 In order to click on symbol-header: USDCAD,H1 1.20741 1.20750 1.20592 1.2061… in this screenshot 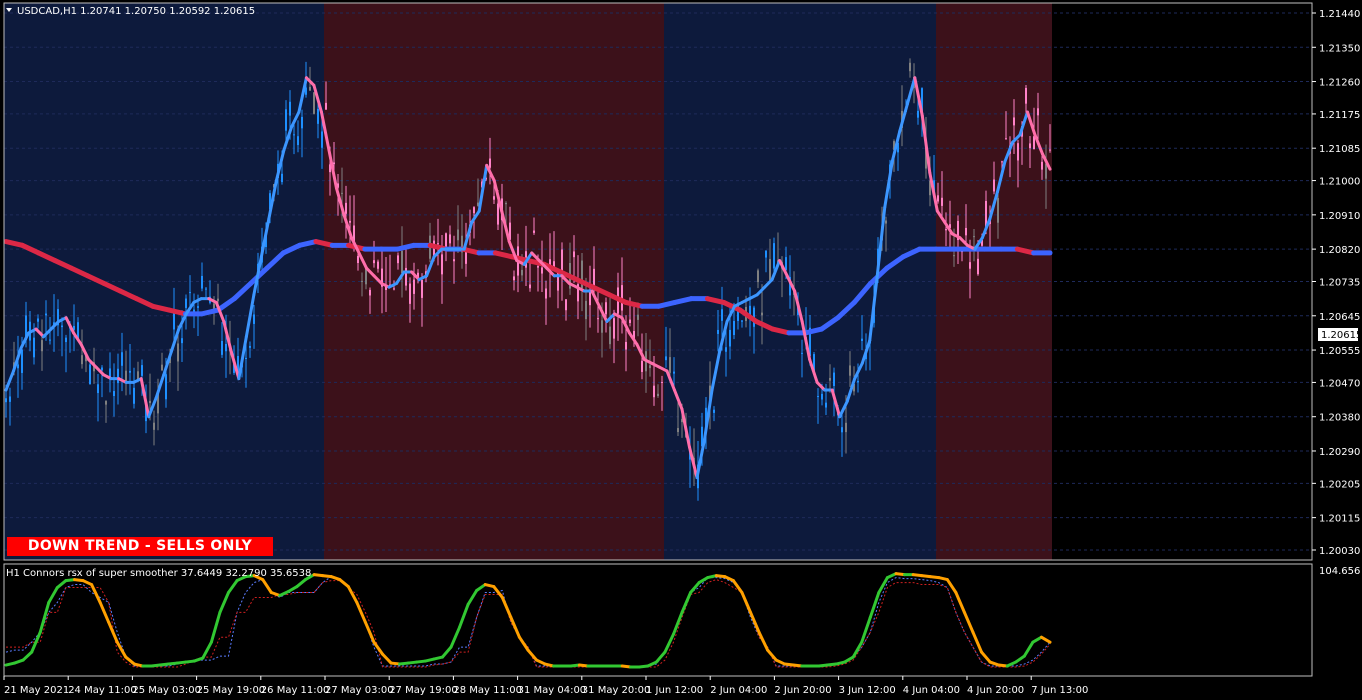, I will do `click(130, 11)`.